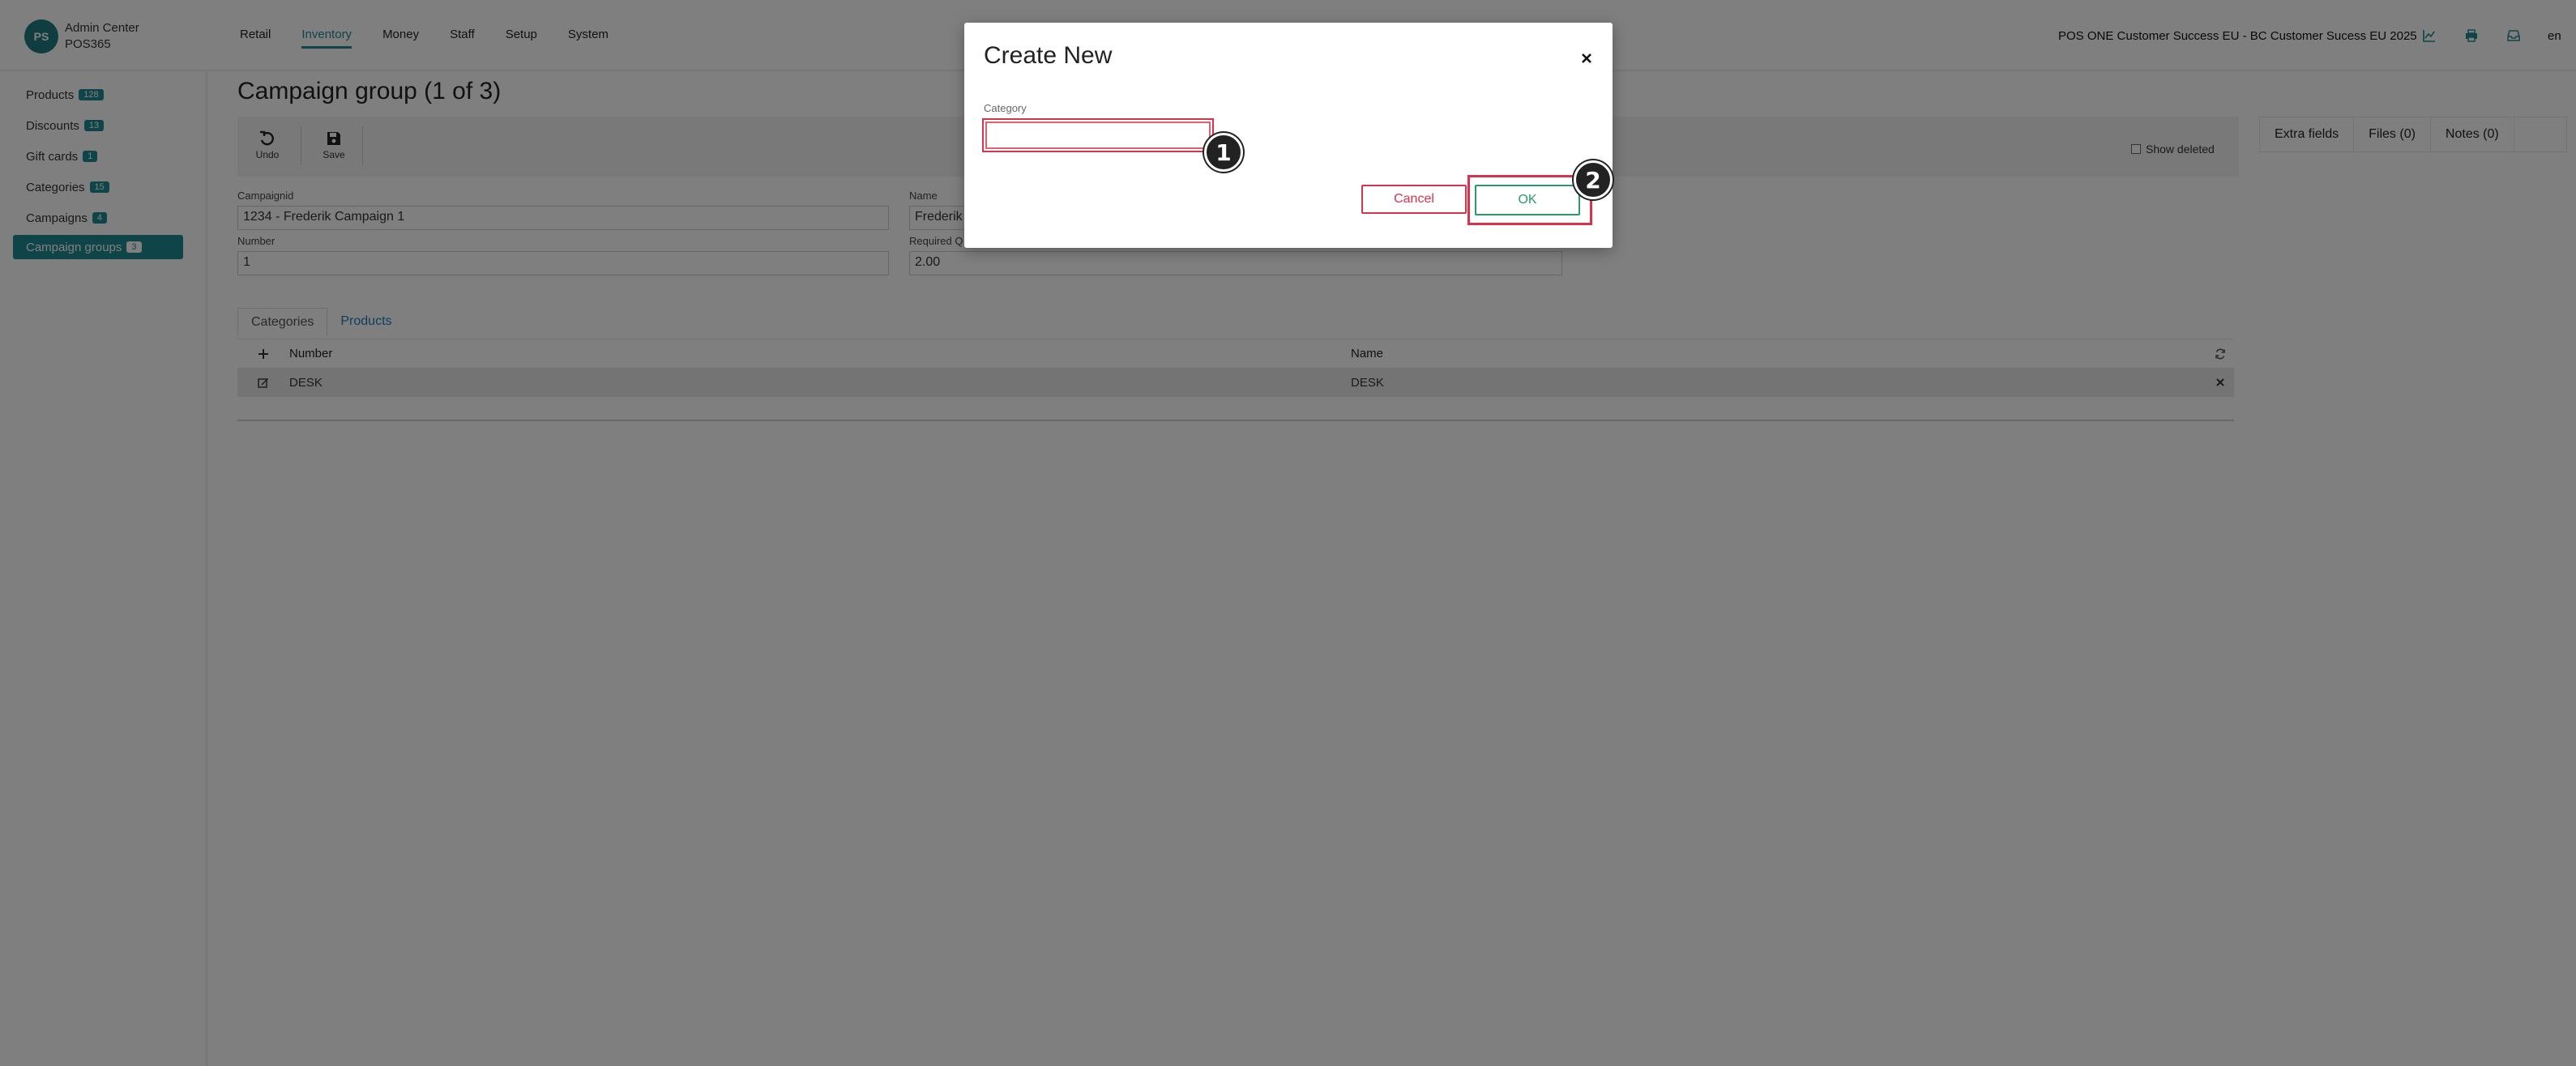  I want to click on create-new-dialog: Create New Category 1 Cancel OK 2, so click(1288, 135).